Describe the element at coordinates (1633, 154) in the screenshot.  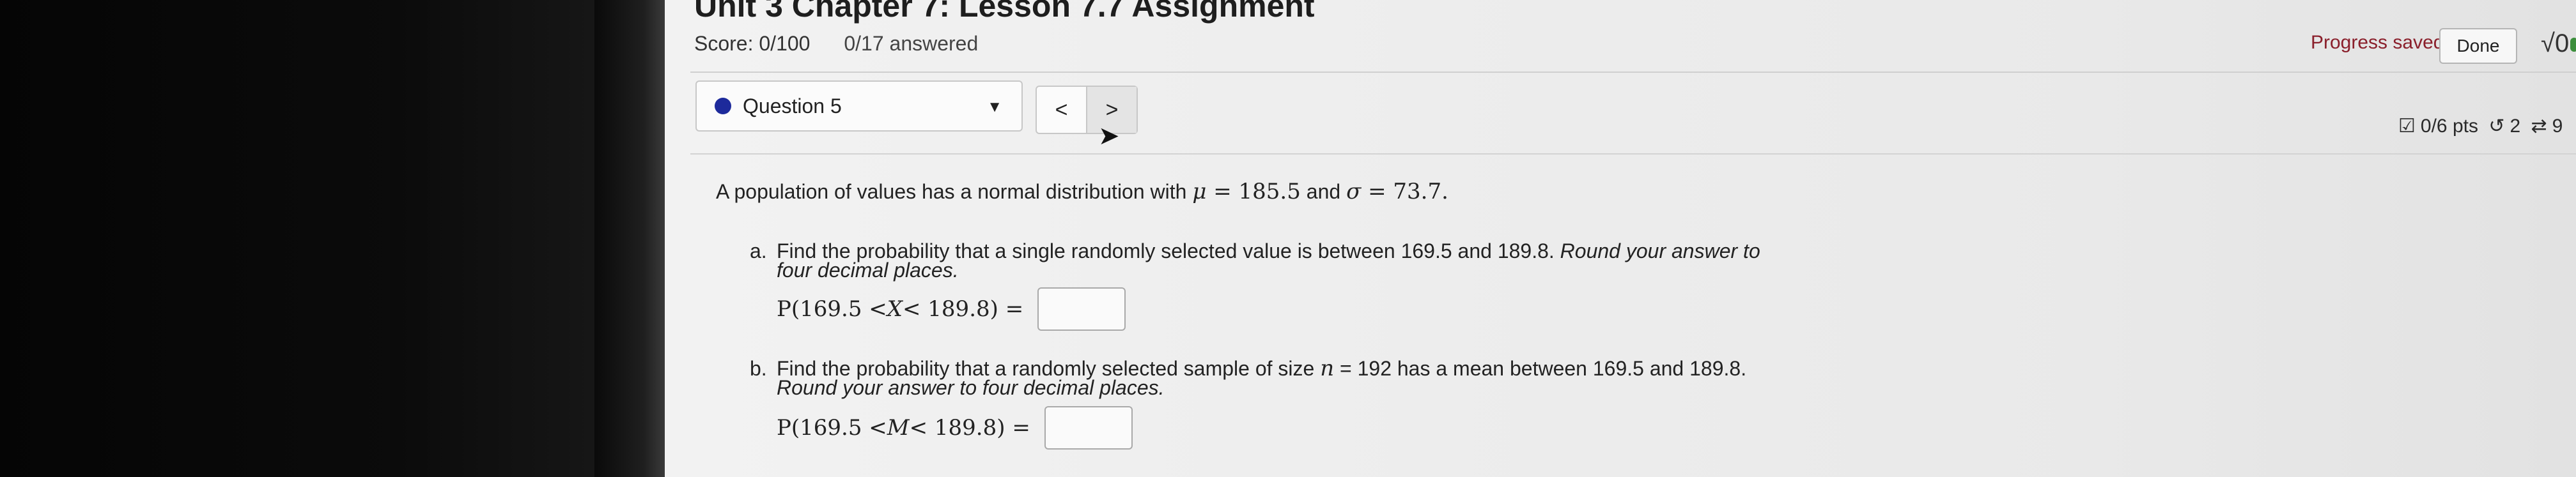
I see `question-divider` at that location.